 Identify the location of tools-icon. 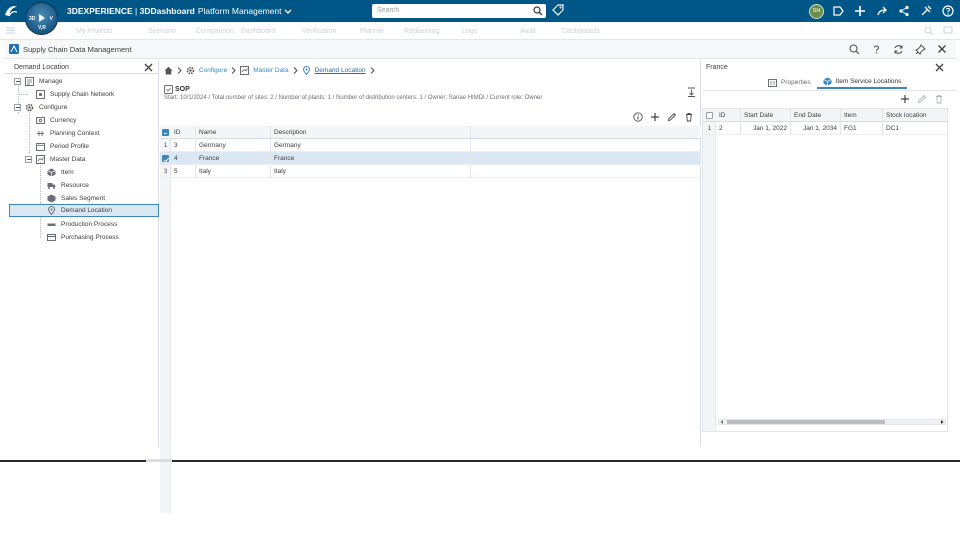
(926, 11).